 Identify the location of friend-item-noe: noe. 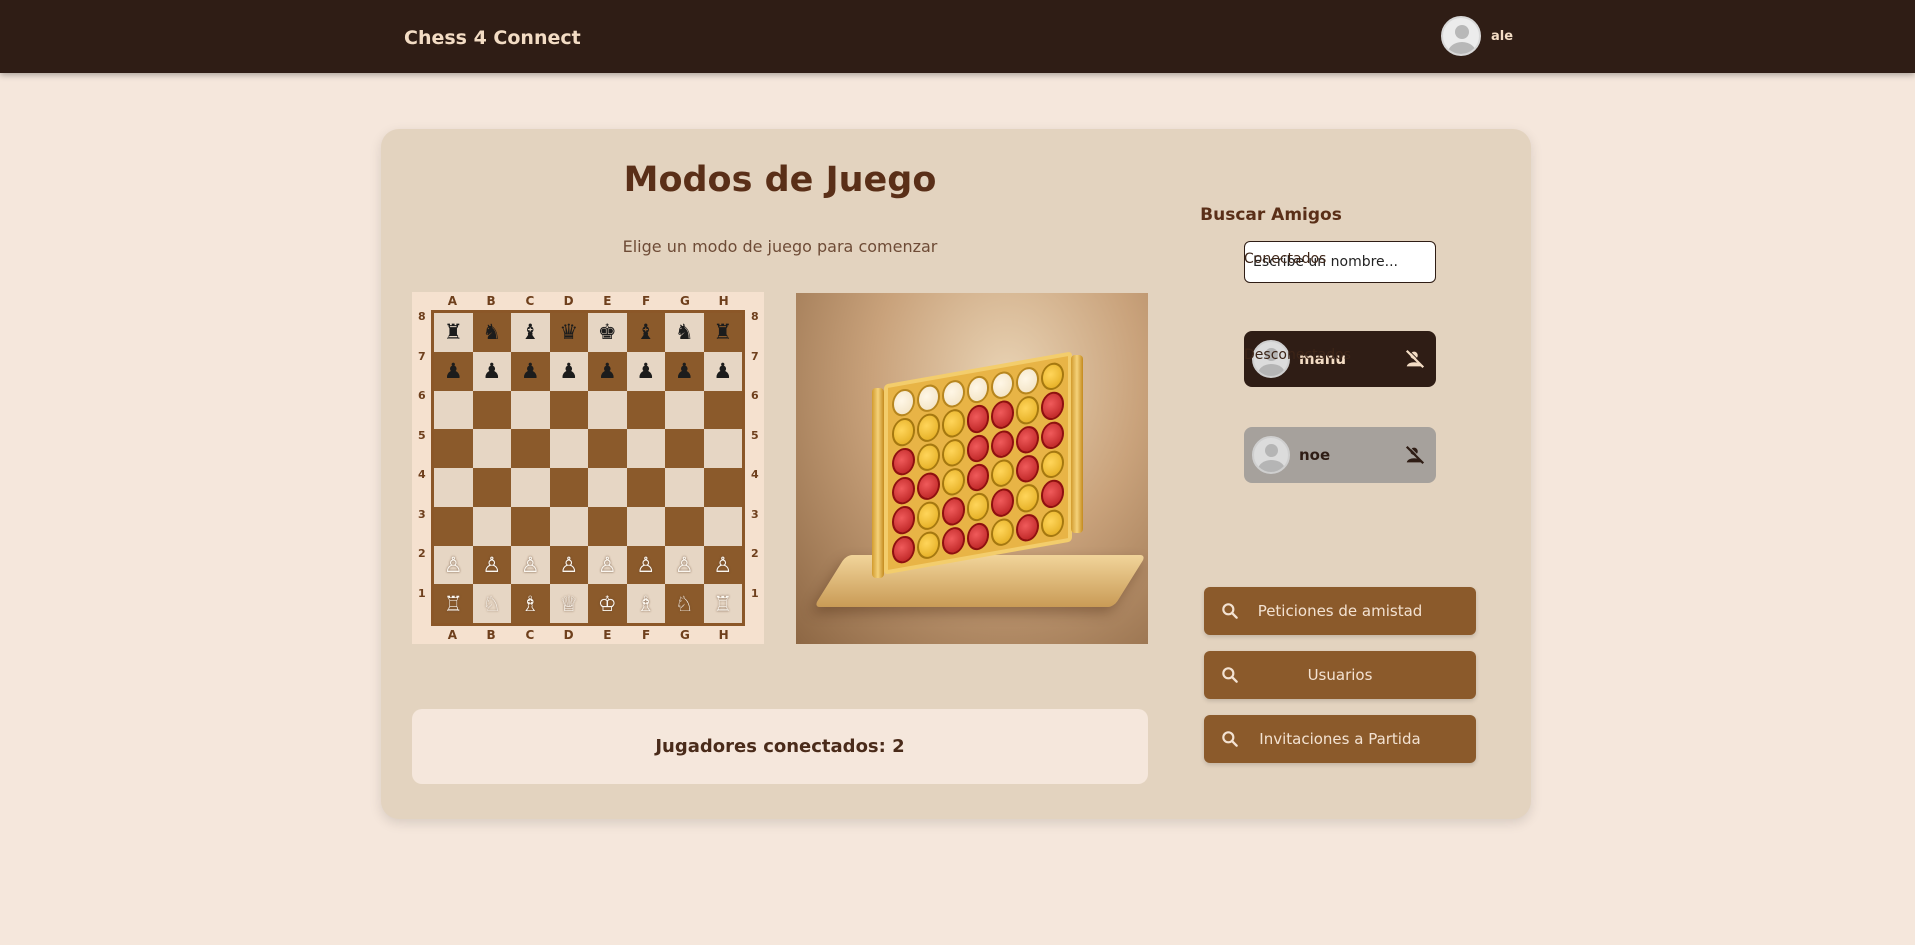
(1340, 455).